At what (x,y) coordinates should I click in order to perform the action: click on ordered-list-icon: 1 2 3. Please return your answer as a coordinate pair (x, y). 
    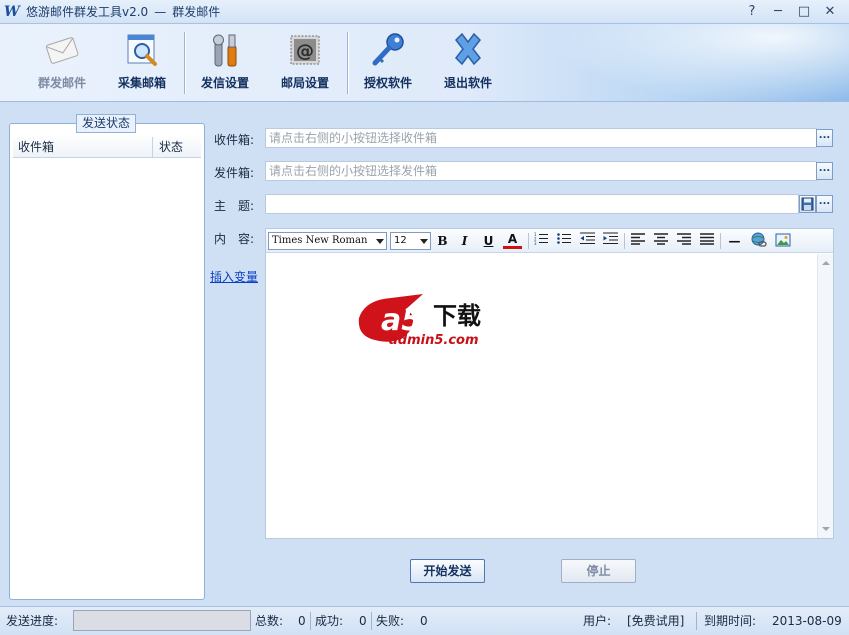
    Looking at the image, I should click on (541, 239).